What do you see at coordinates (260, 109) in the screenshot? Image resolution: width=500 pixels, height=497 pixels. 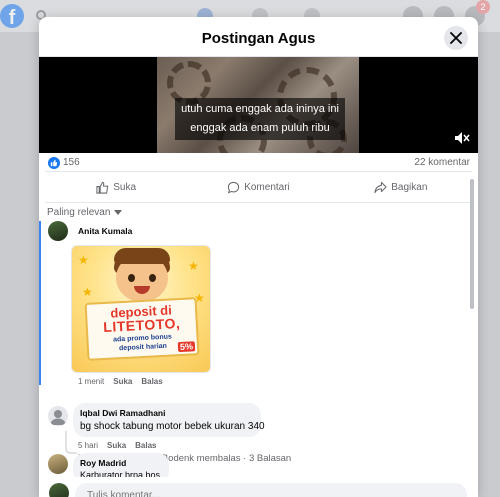 I see `caption-line: utuh cuma enggak ada ininya ini` at bounding box center [260, 109].